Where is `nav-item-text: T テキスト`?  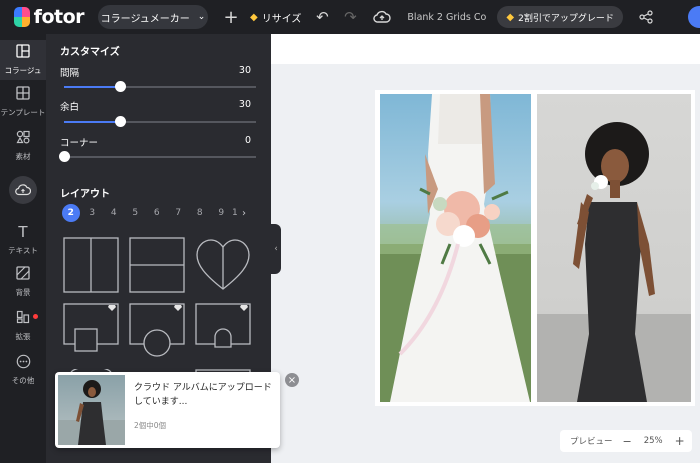 nav-item-text: T テキスト is located at coordinates (23, 240).